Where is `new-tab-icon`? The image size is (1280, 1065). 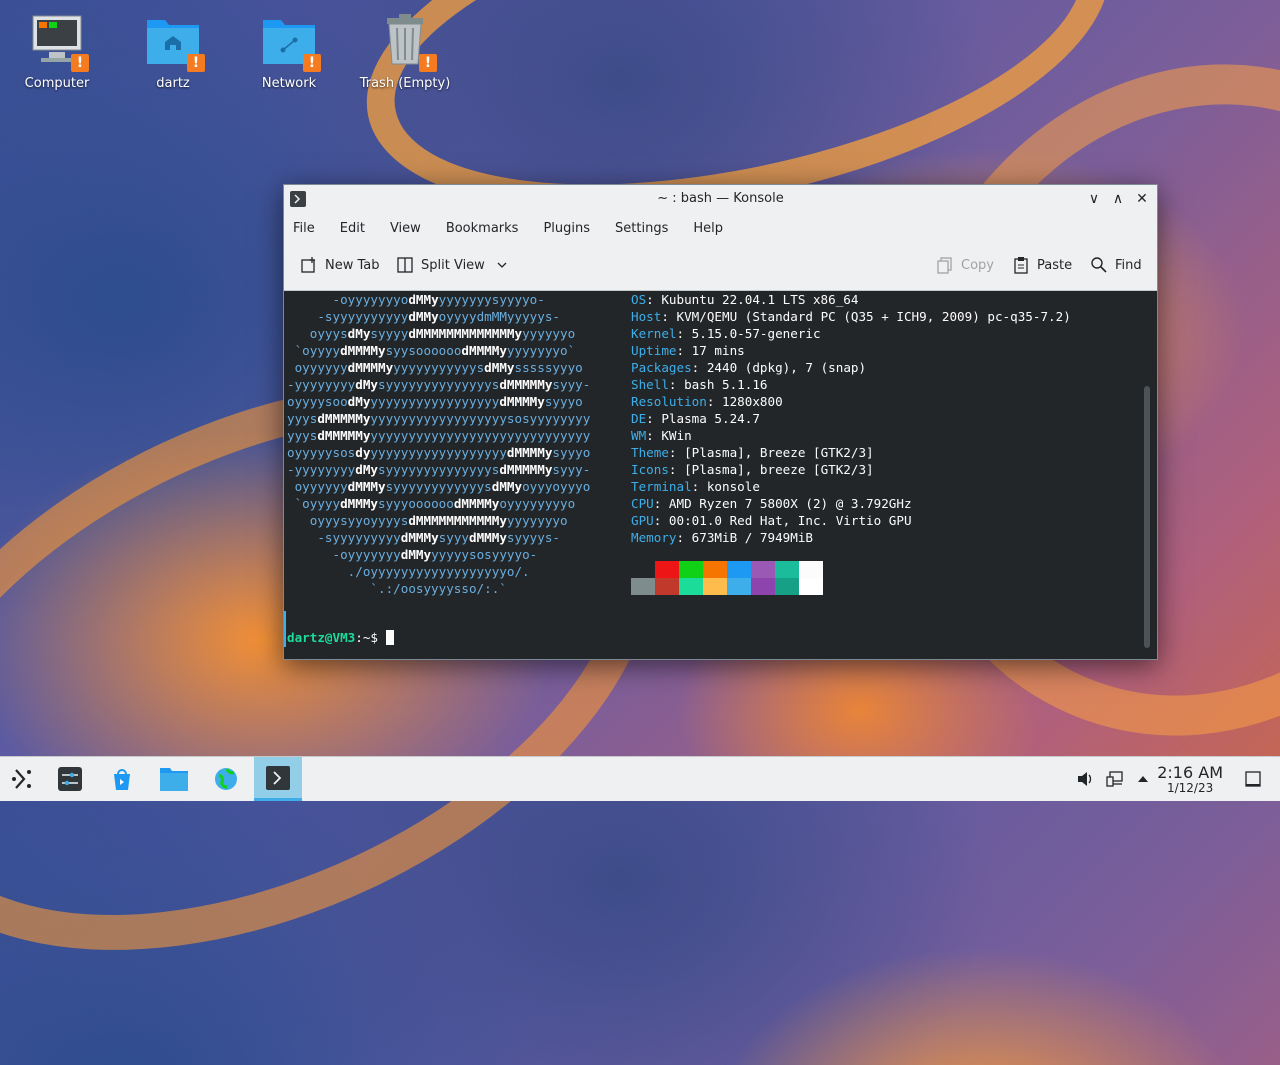
new-tab-icon is located at coordinates (308, 265).